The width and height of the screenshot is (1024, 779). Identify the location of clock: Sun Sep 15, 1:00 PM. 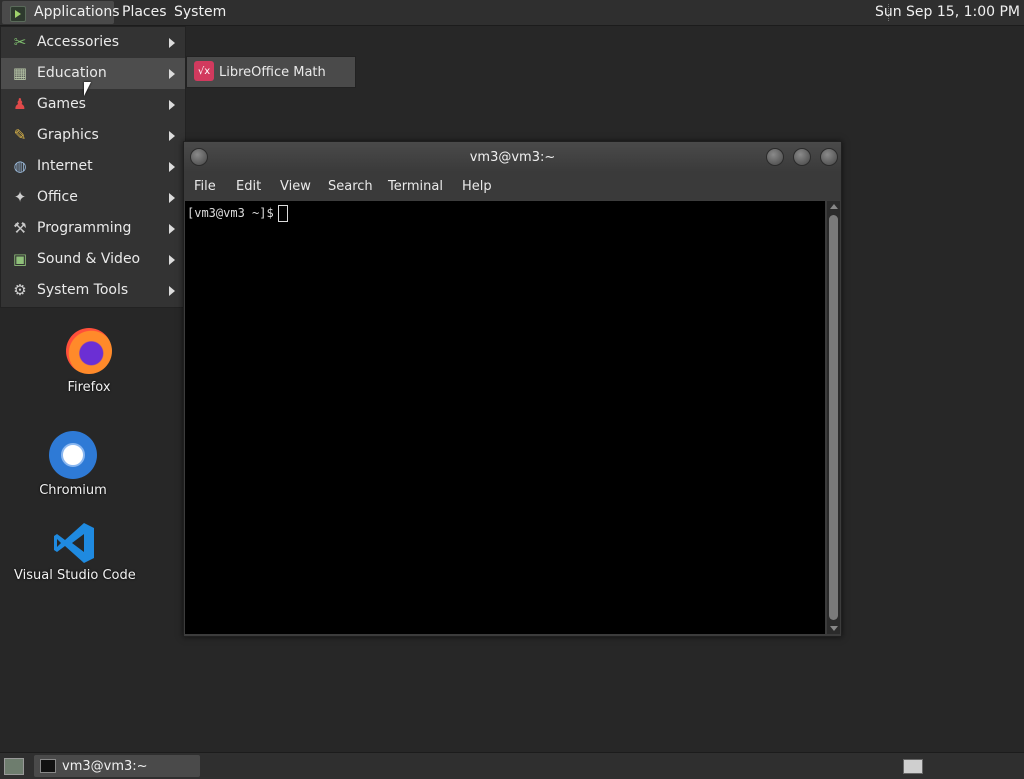
(947, 12).